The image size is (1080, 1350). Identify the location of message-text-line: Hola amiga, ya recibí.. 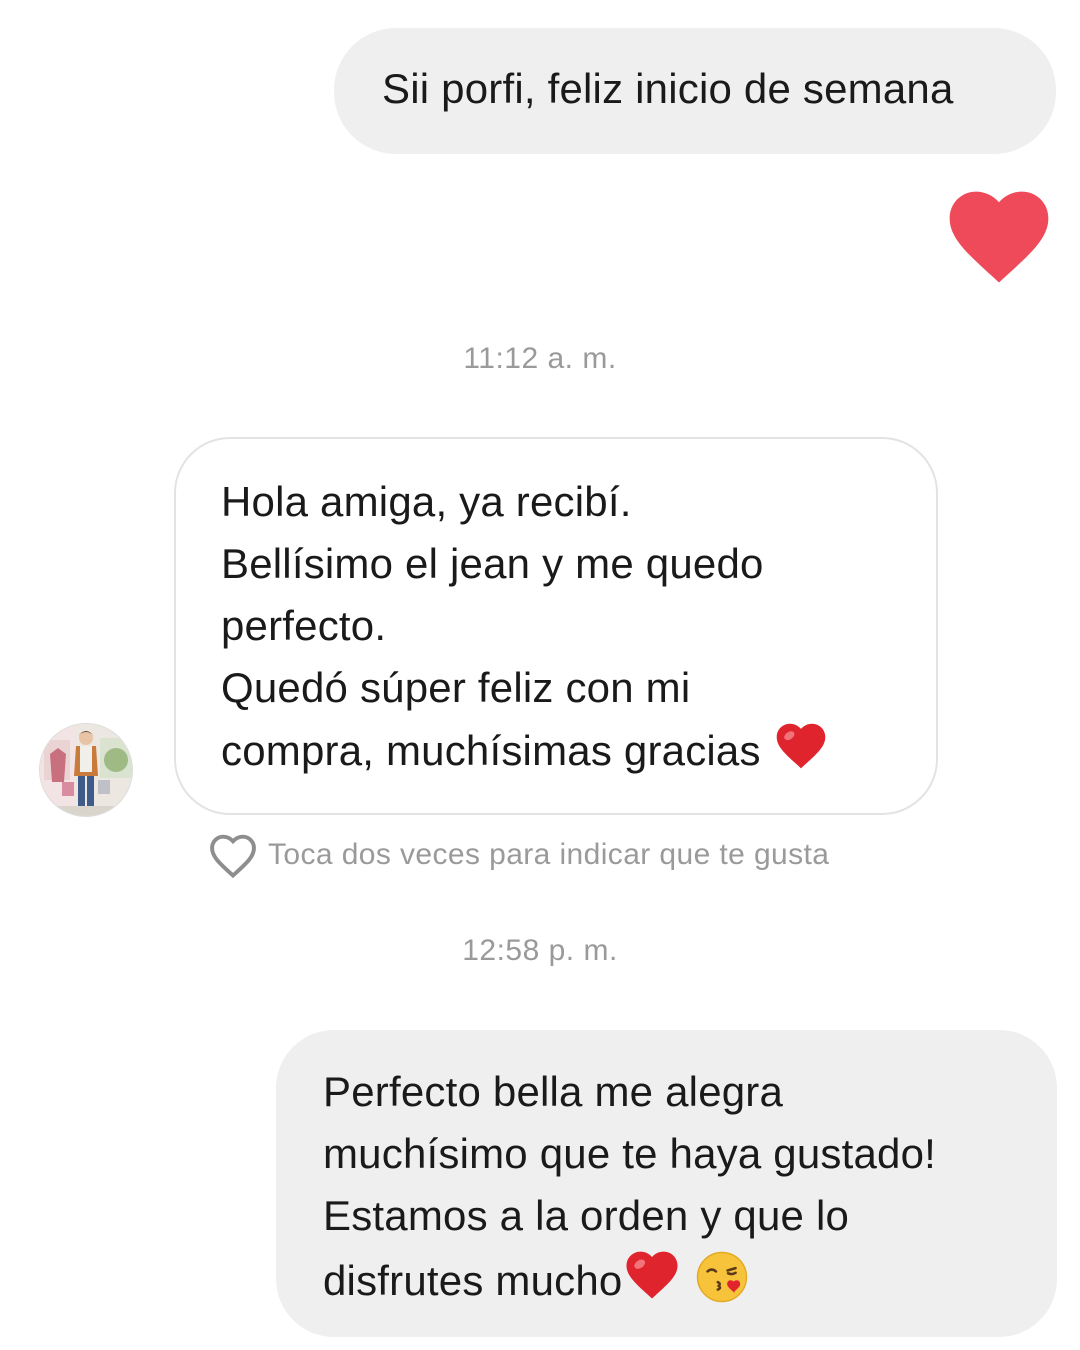
(426, 501).